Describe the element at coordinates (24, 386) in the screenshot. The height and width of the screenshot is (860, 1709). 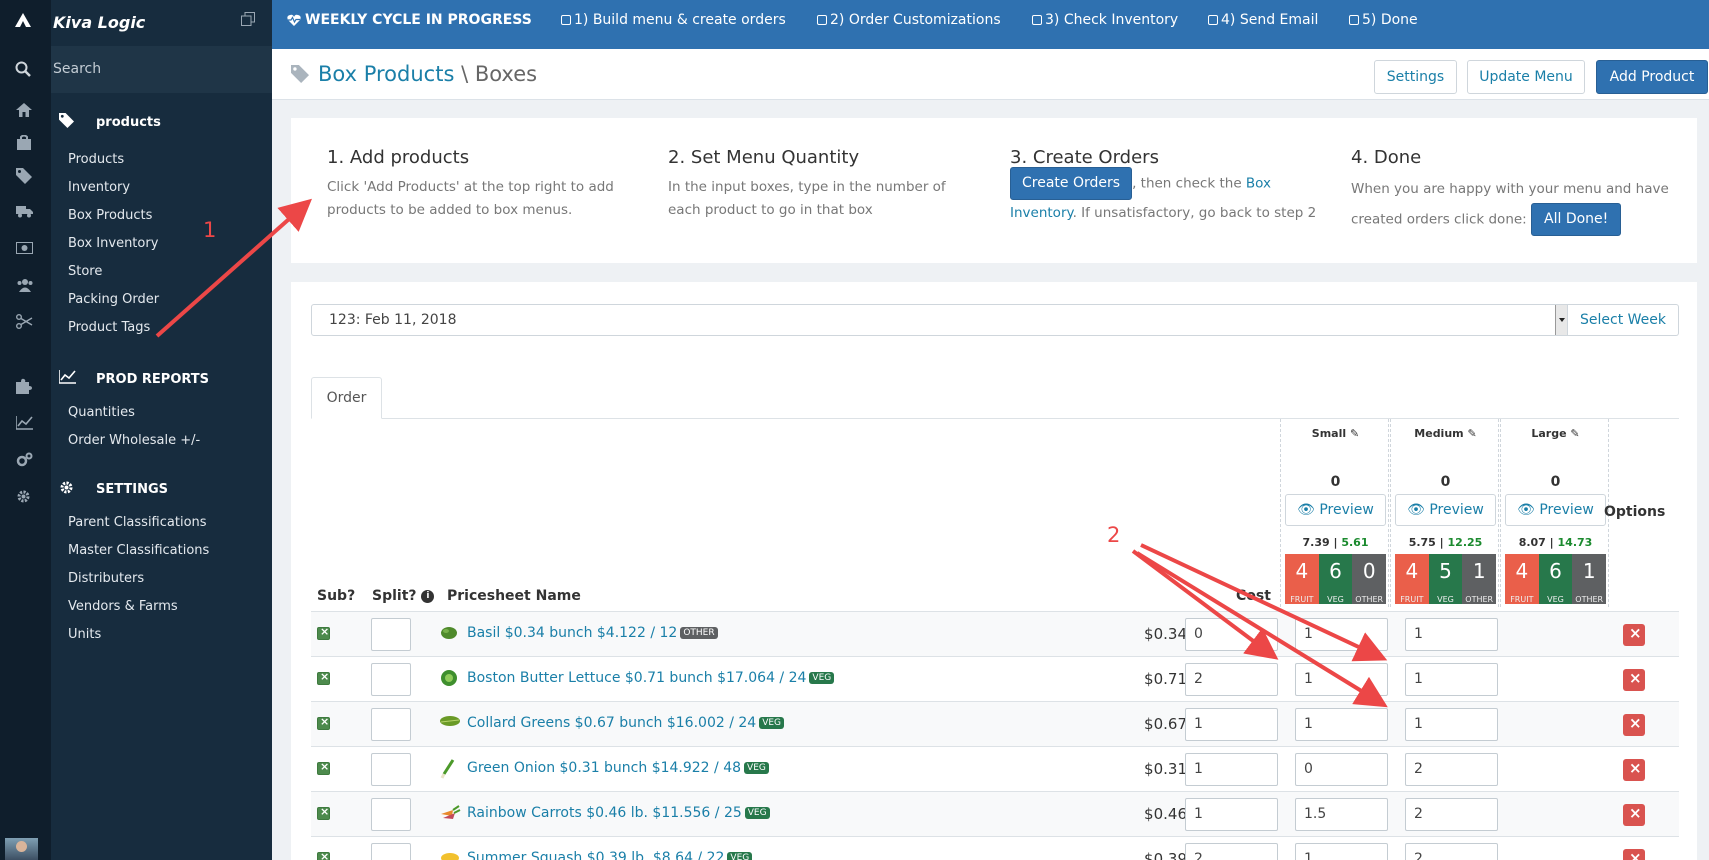
I see `puzzle-icon` at that location.